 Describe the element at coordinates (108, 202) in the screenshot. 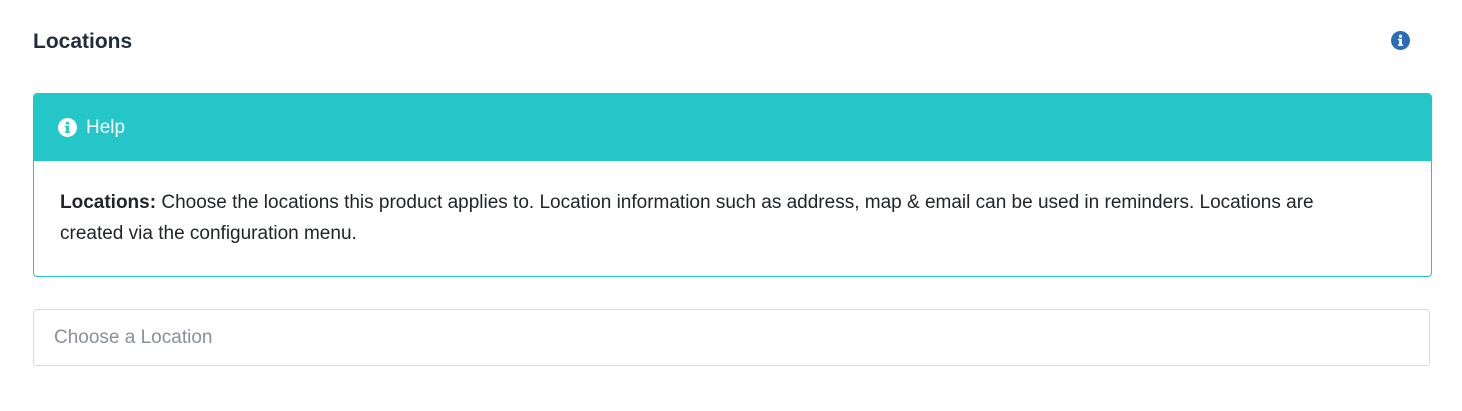

I see `help-lead-text: Locations:` at that location.